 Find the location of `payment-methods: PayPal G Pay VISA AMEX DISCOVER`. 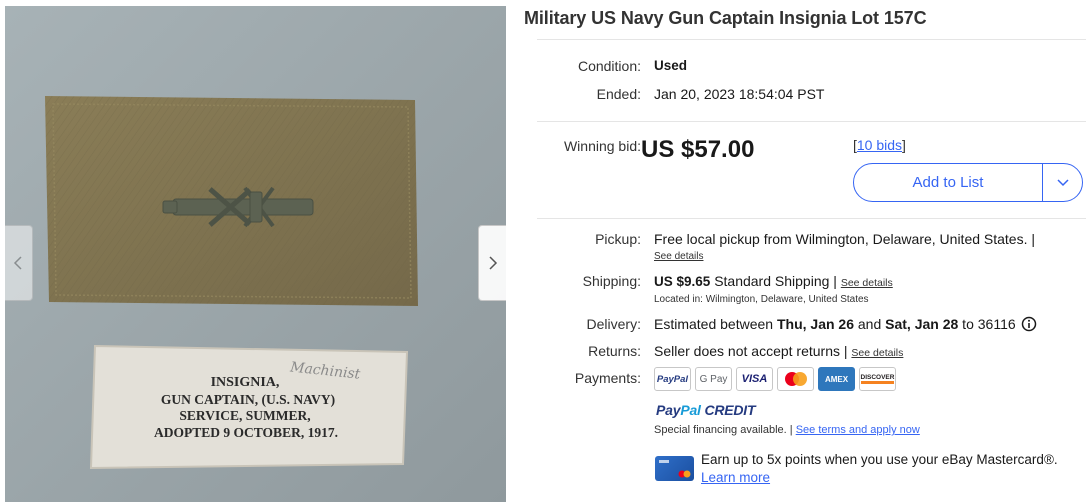

payment-methods: PayPal G Pay VISA AMEX DISCOVER is located at coordinates (775, 379).